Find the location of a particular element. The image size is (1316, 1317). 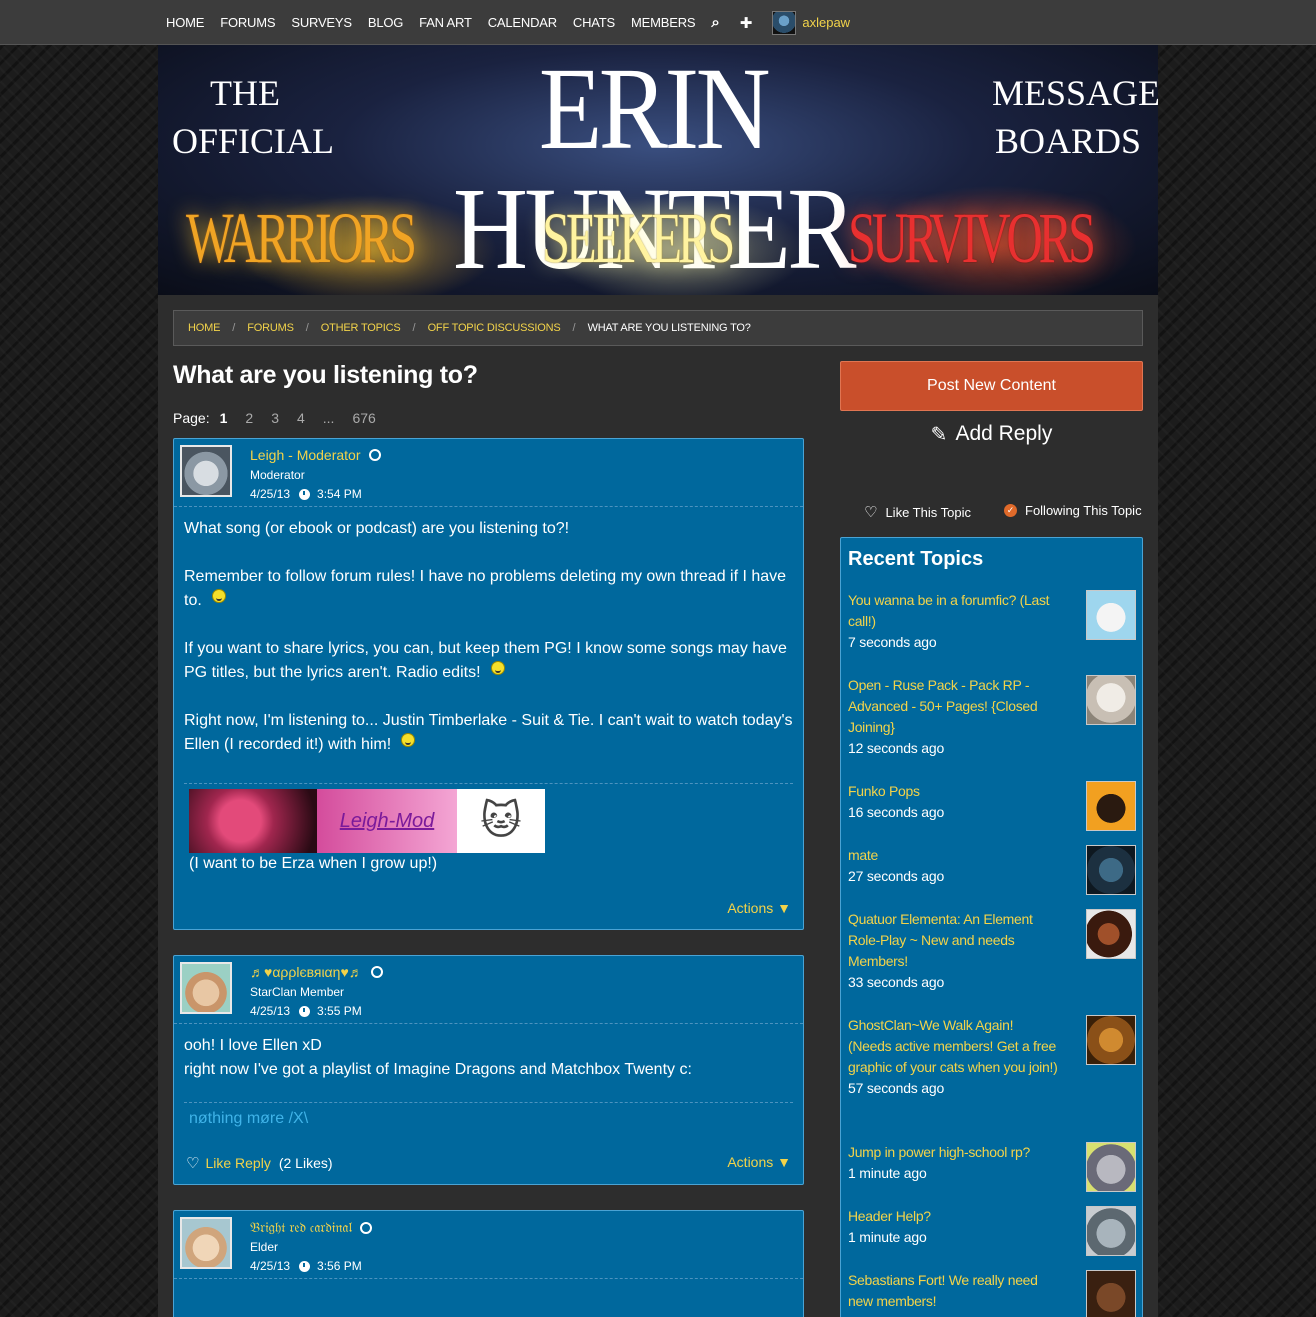

signature-text: nøthing møre /X\ is located at coordinates (249, 1118).